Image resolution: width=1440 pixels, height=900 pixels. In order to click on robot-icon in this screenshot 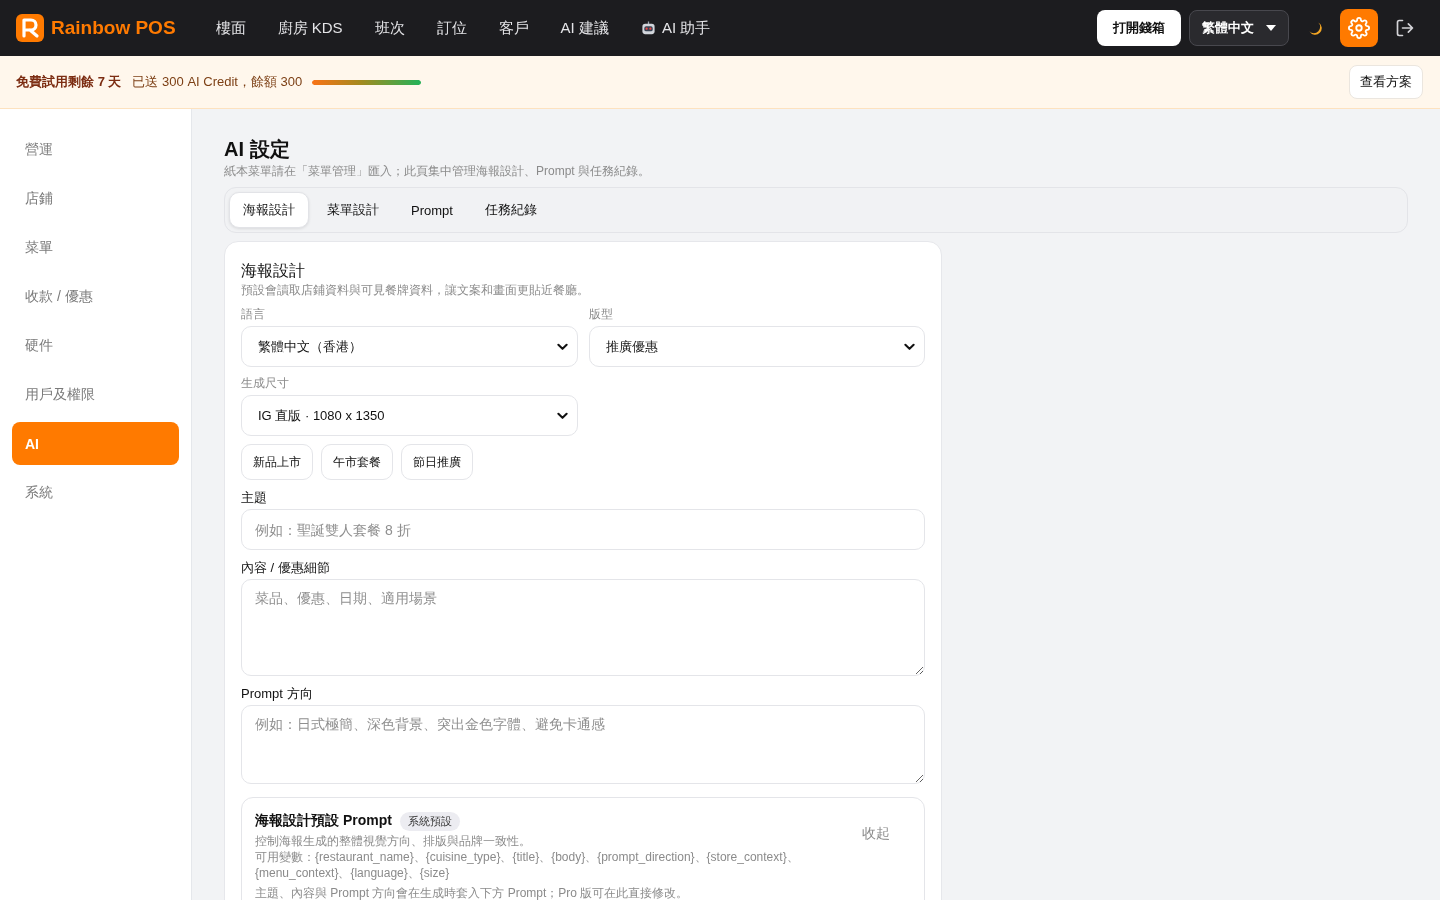, I will do `click(648, 28)`.